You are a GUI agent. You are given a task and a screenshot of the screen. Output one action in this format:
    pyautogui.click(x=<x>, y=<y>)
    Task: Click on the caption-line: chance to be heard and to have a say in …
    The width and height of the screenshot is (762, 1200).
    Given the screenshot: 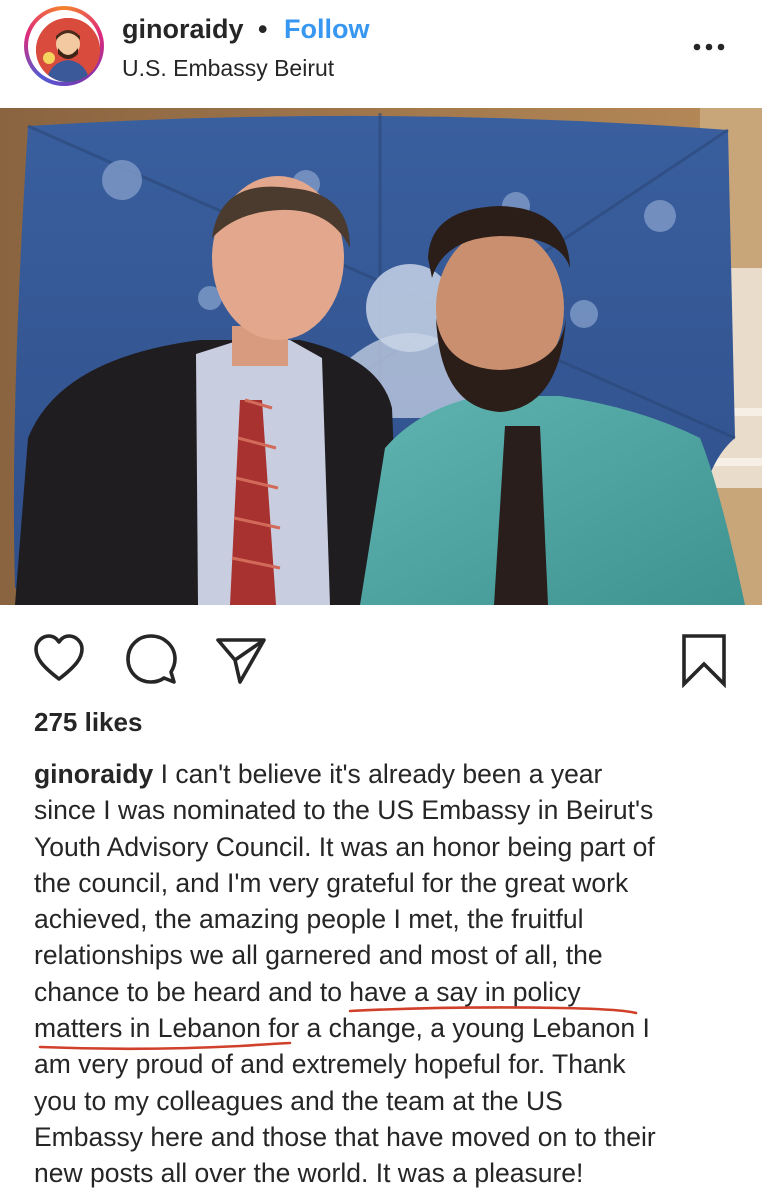 What is the action you would take?
    pyautogui.click(x=307, y=991)
    